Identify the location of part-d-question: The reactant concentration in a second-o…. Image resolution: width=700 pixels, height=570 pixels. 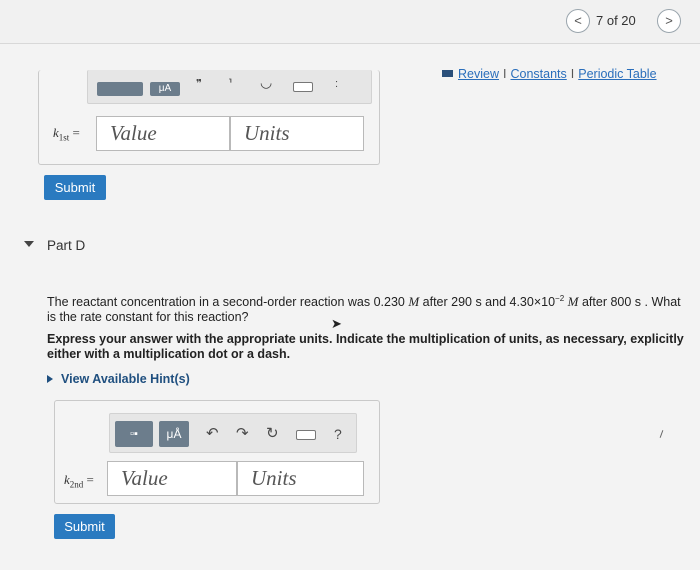
(364, 309).